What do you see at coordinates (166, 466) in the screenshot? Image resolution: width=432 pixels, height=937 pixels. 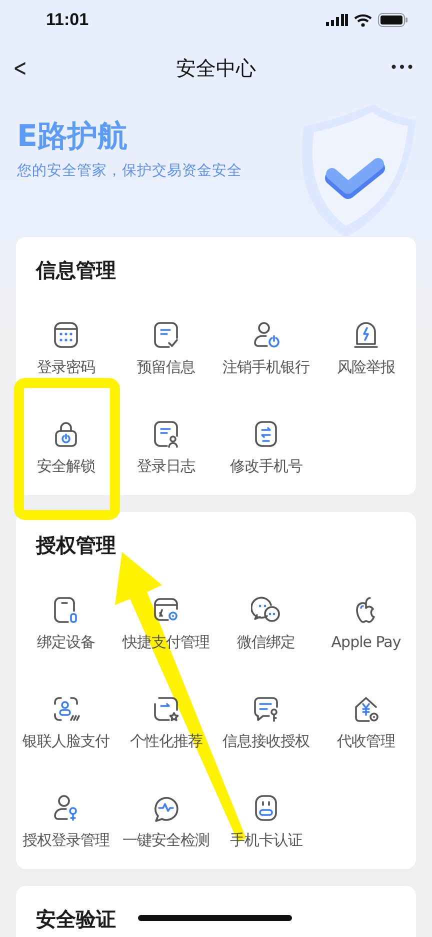 I see `menu-item-label: 登录日志` at bounding box center [166, 466].